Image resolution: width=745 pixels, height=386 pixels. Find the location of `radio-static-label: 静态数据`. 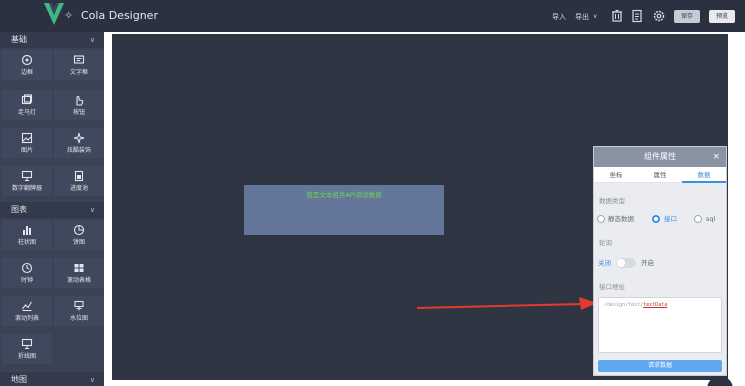

radio-static-label: 静态数据 is located at coordinates (621, 219).